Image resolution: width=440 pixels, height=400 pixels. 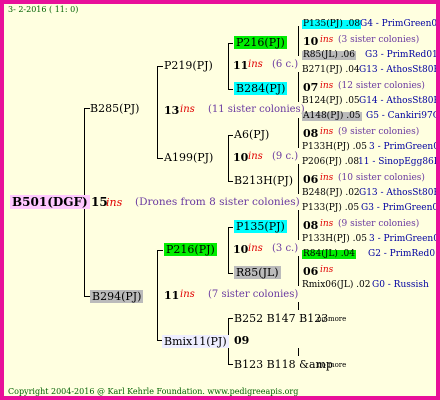 What do you see at coordinates (399, 162) in the screenshot?
I see `line-g11: 11 - SinopEgg86R` at bounding box center [399, 162].